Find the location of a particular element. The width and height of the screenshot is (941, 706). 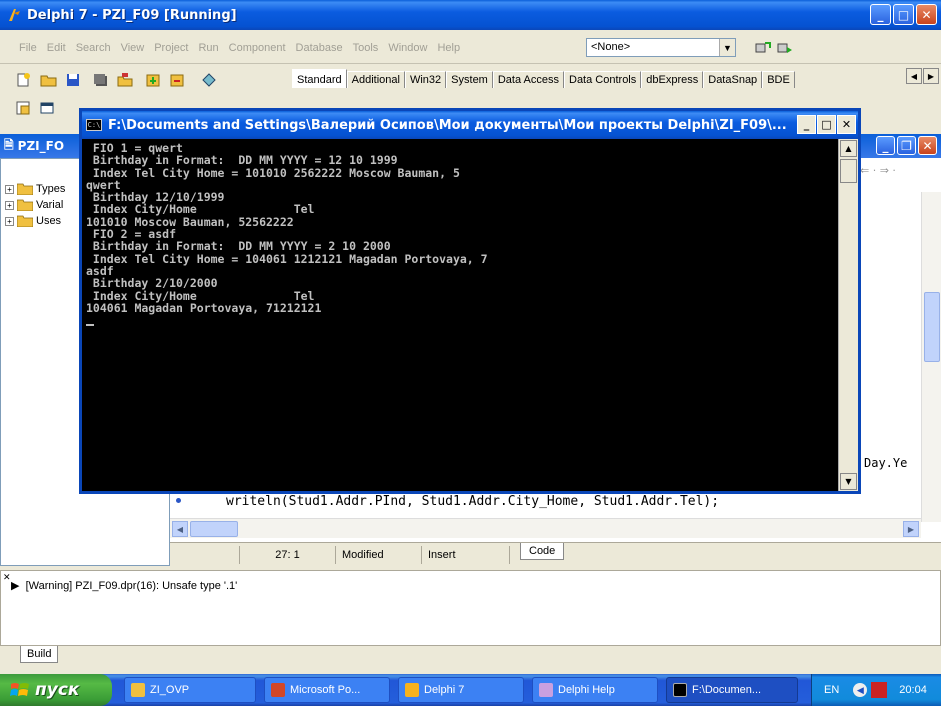

explorer-titlebar: 🗎 PZI_FO is located at coordinates (40, 146).